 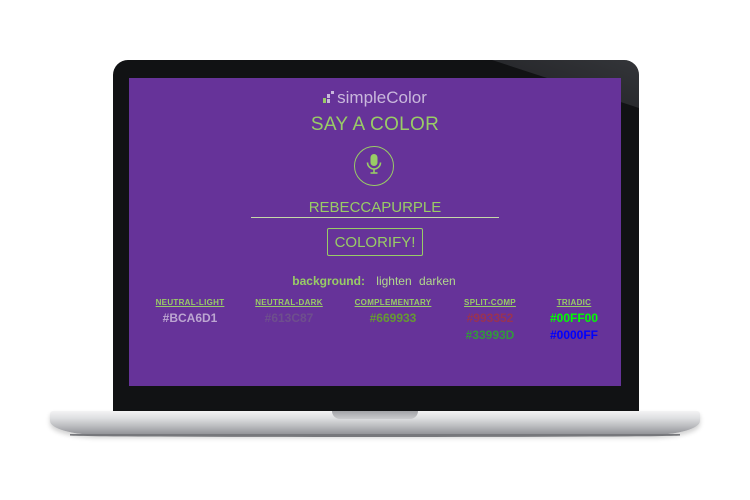 I want to click on swatch-value: #993352, so click(x=490, y=318).